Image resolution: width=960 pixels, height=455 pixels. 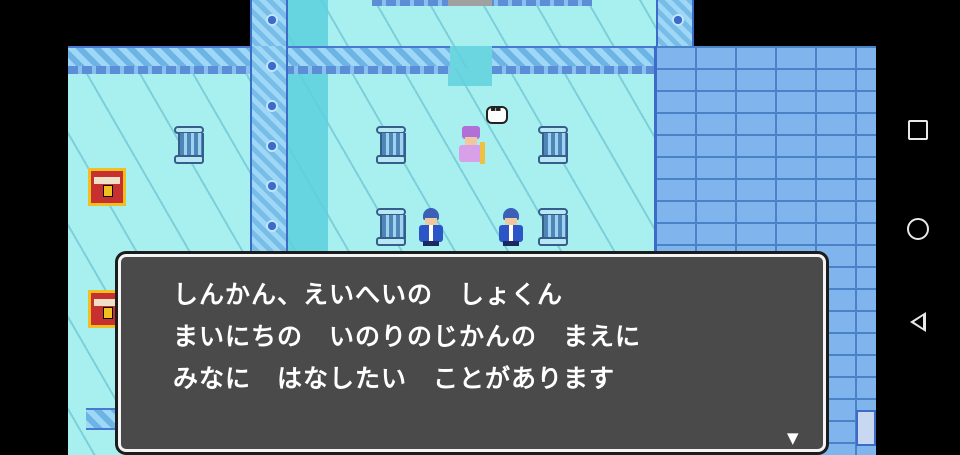 What do you see at coordinates (107, 187) in the screenshot?
I see `treasure-chest` at bounding box center [107, 187].